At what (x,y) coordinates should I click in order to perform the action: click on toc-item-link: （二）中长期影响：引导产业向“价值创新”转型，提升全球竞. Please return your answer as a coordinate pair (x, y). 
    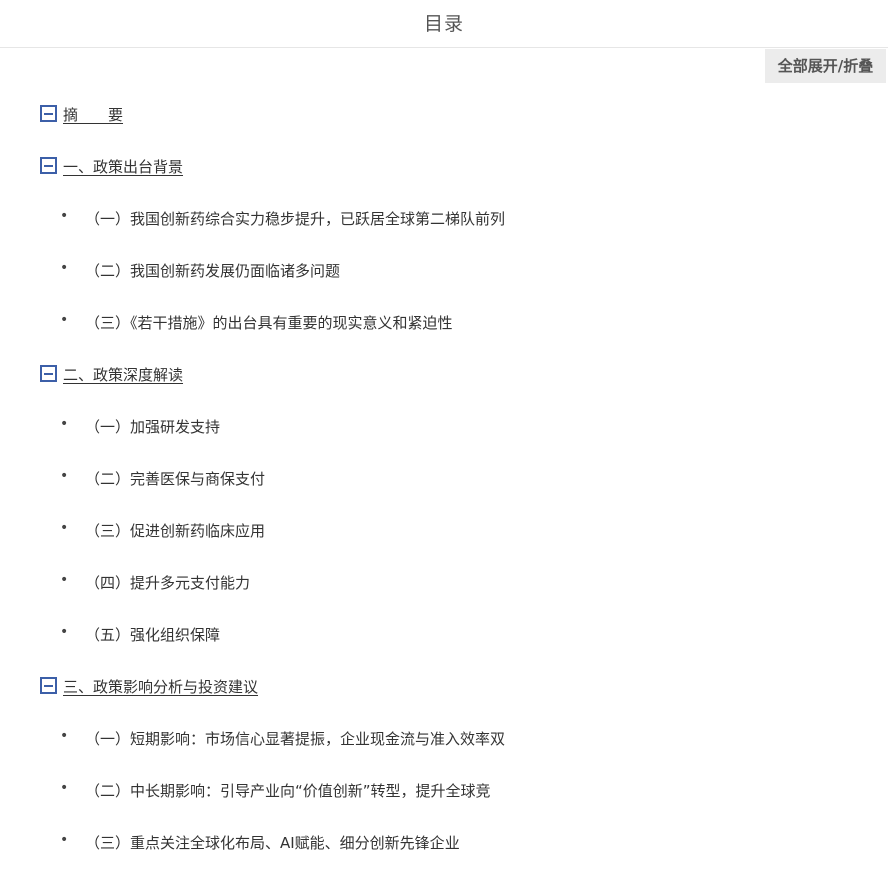
    Looking at the image, I should click on (288, 790).